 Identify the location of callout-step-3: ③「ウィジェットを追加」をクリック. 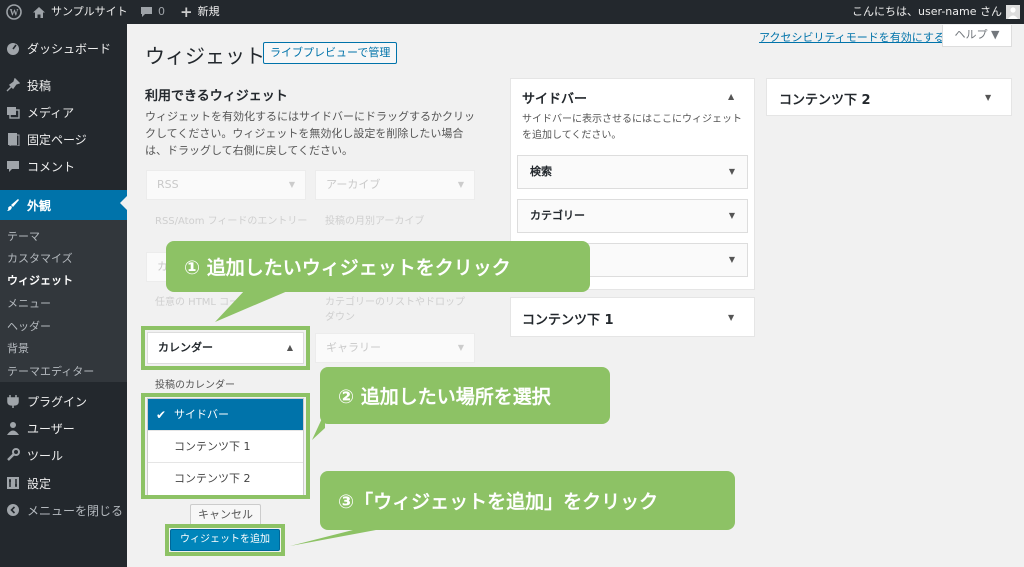
(527, 500).